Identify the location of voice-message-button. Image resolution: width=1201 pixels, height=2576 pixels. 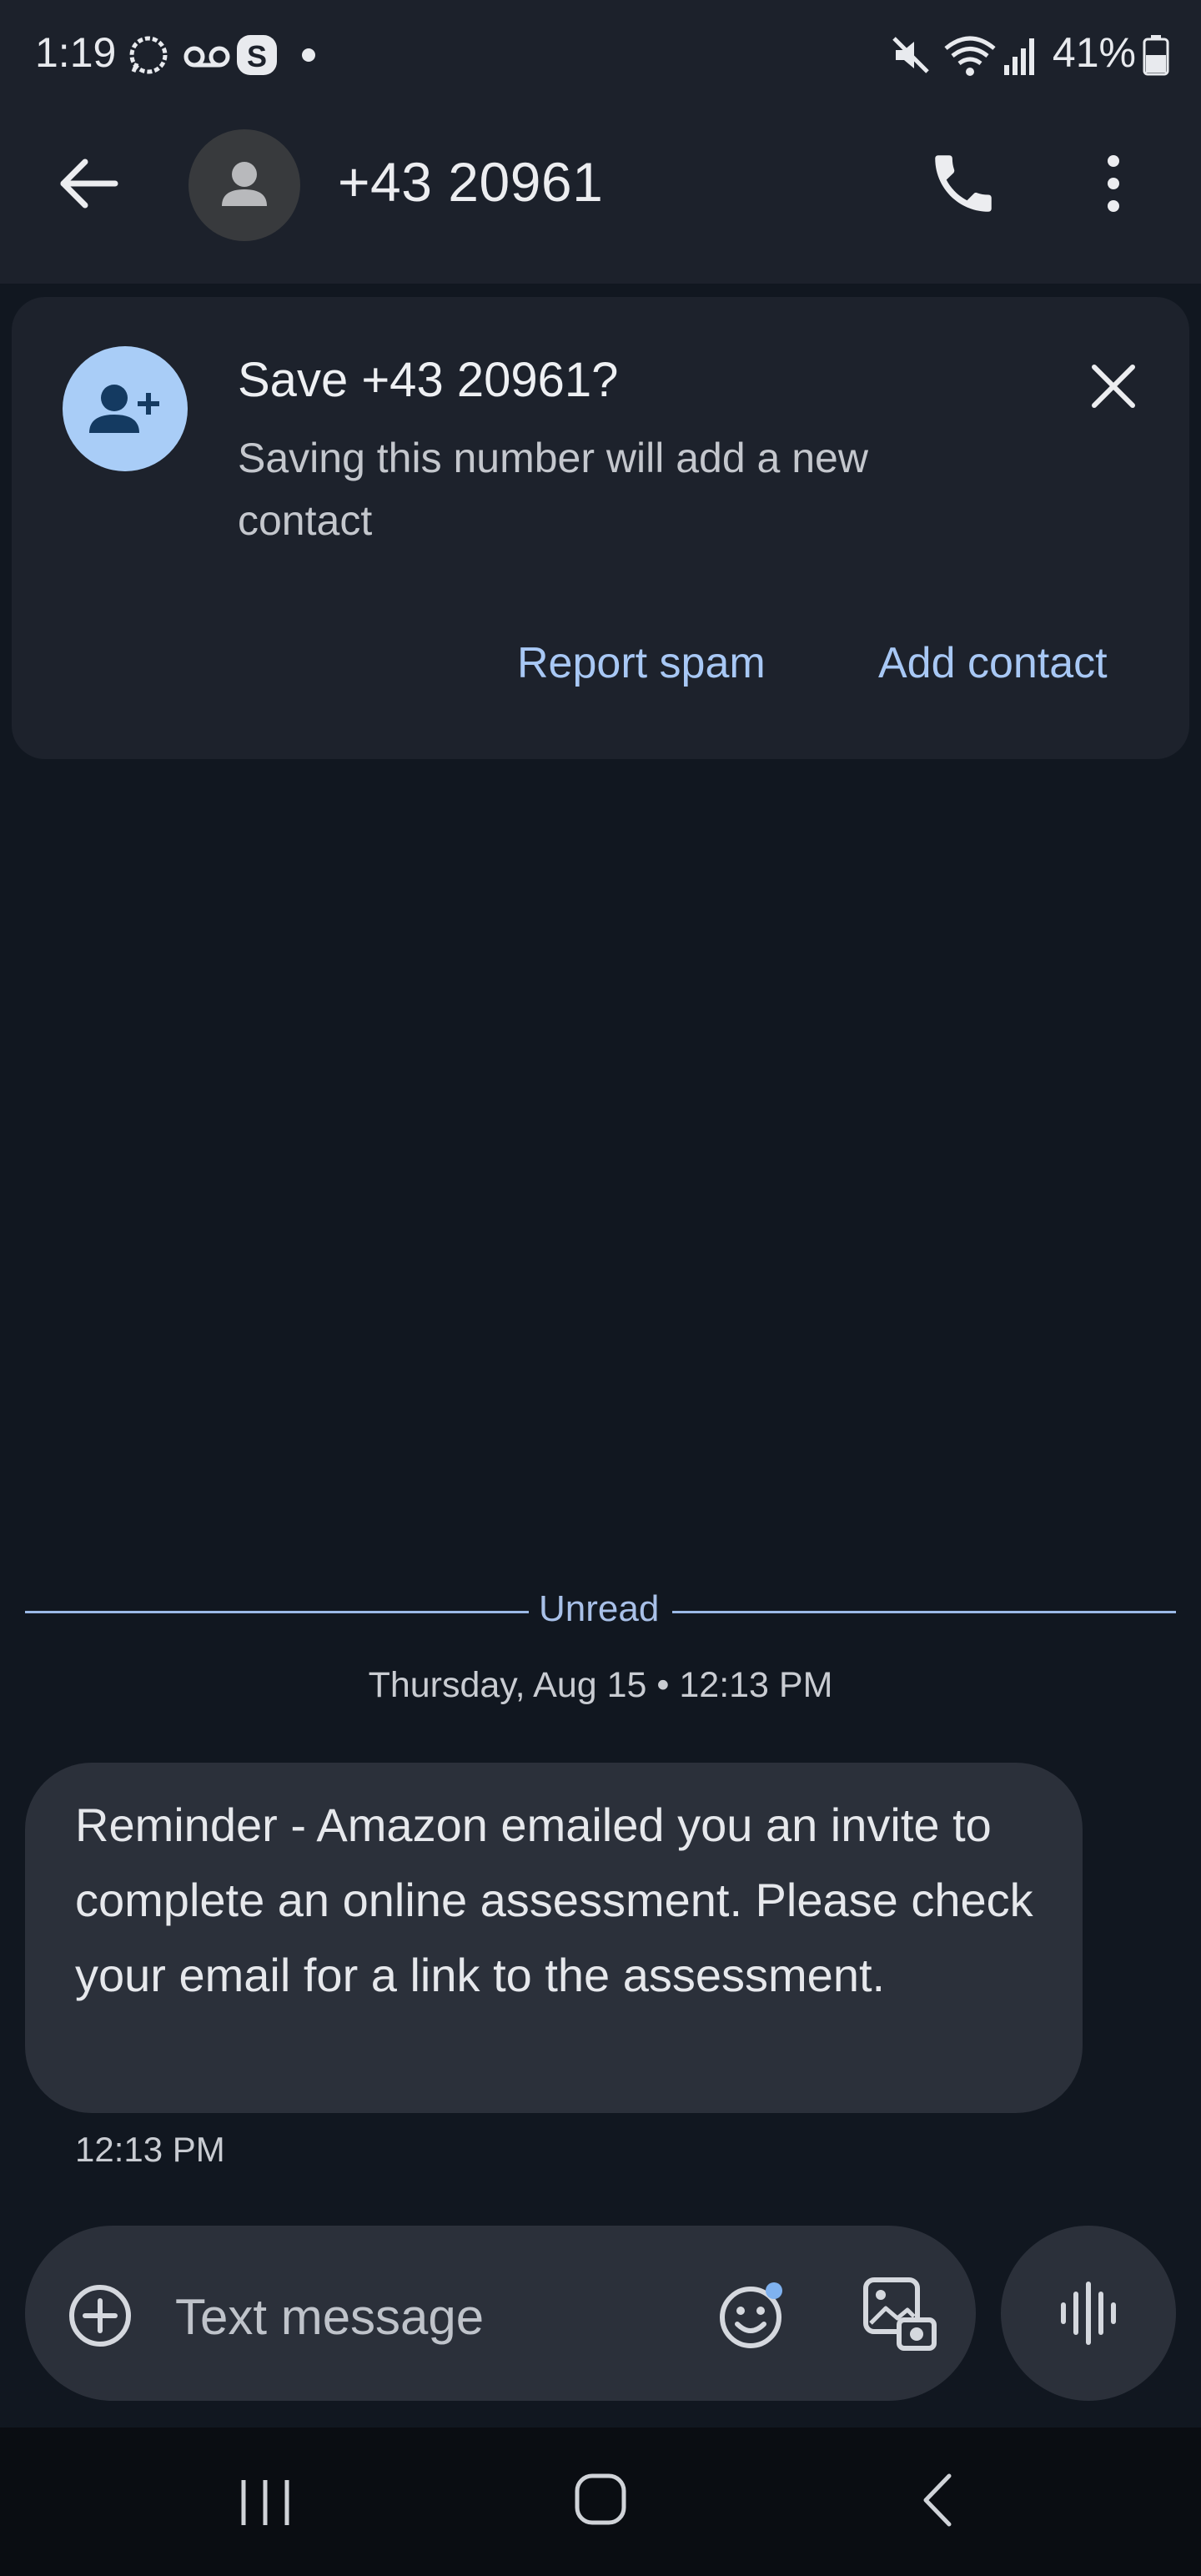
(1089, 2313).